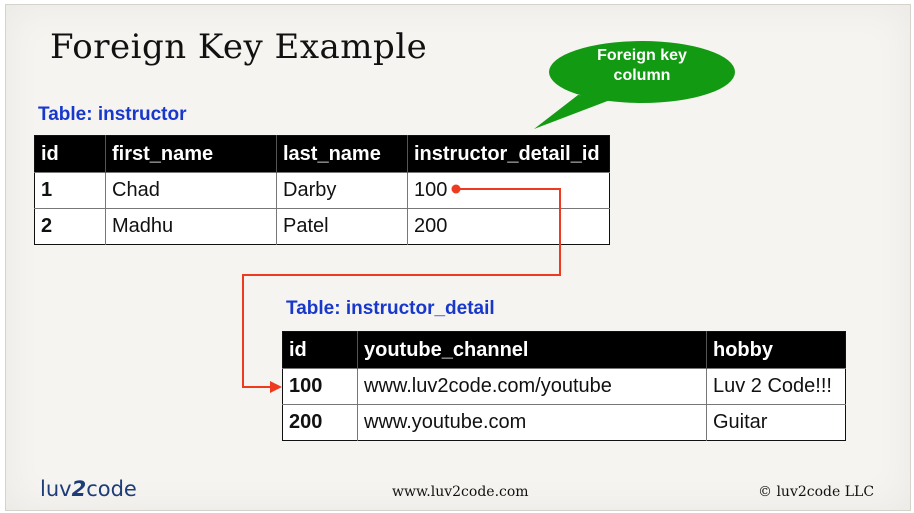  Describe the element at coordinates (276, 387) in the screenshot. I see `arrowhead-icon` at that location.